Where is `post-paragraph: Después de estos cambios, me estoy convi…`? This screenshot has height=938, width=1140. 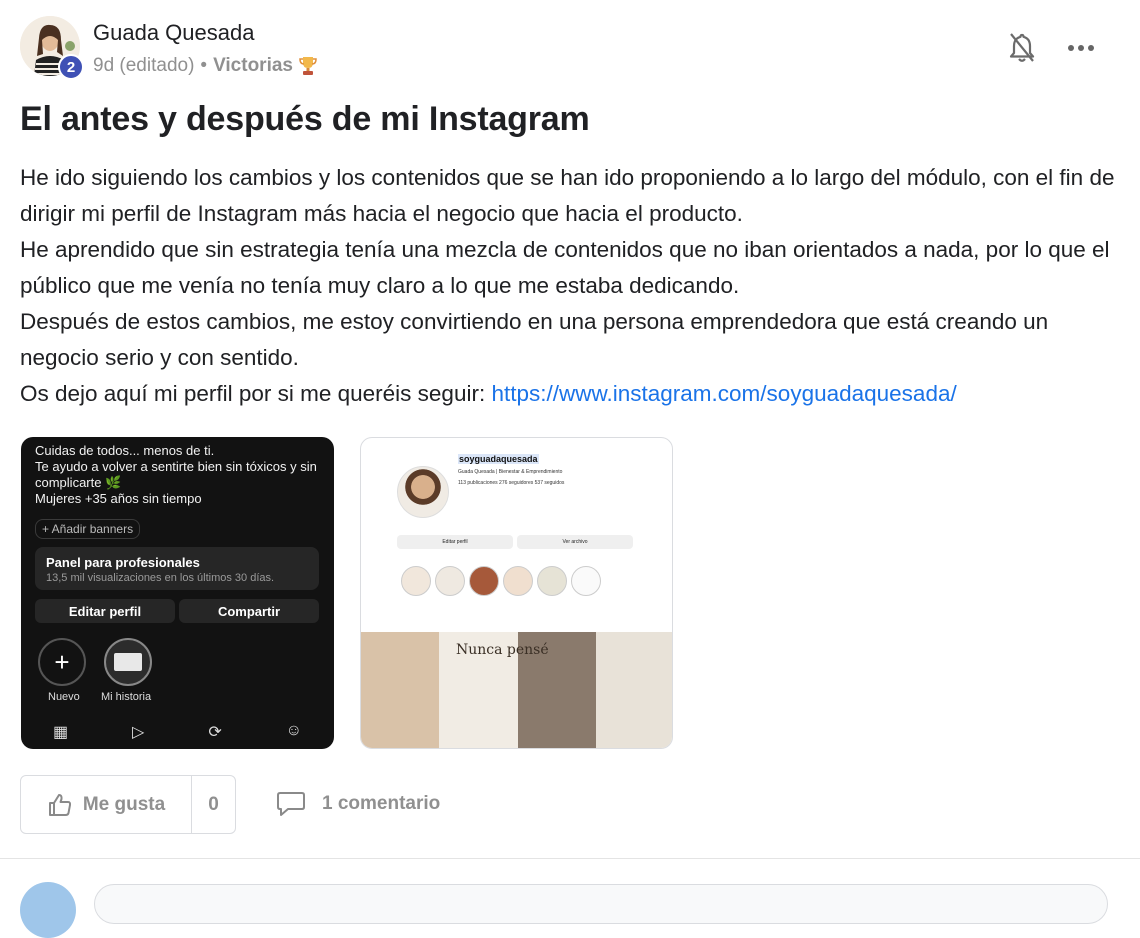
post-paragraph: Después de estos cambios, me estoy convi… is located at coordinates (534, 339).